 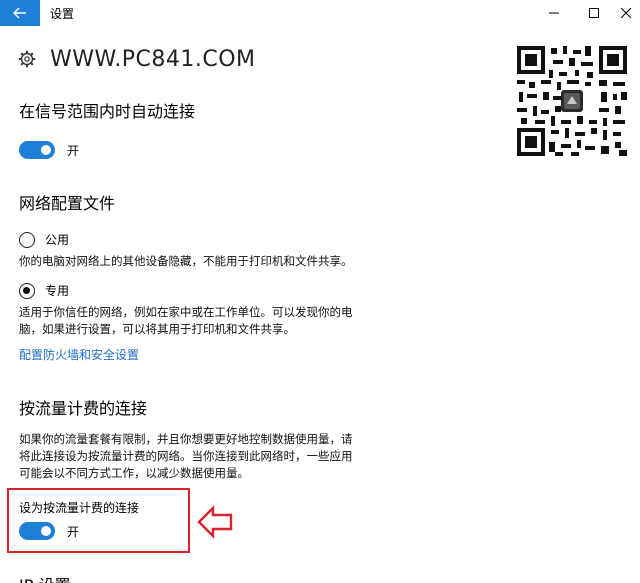 I want to click on public-radio-row: 公用, so click(x=44, y=239).